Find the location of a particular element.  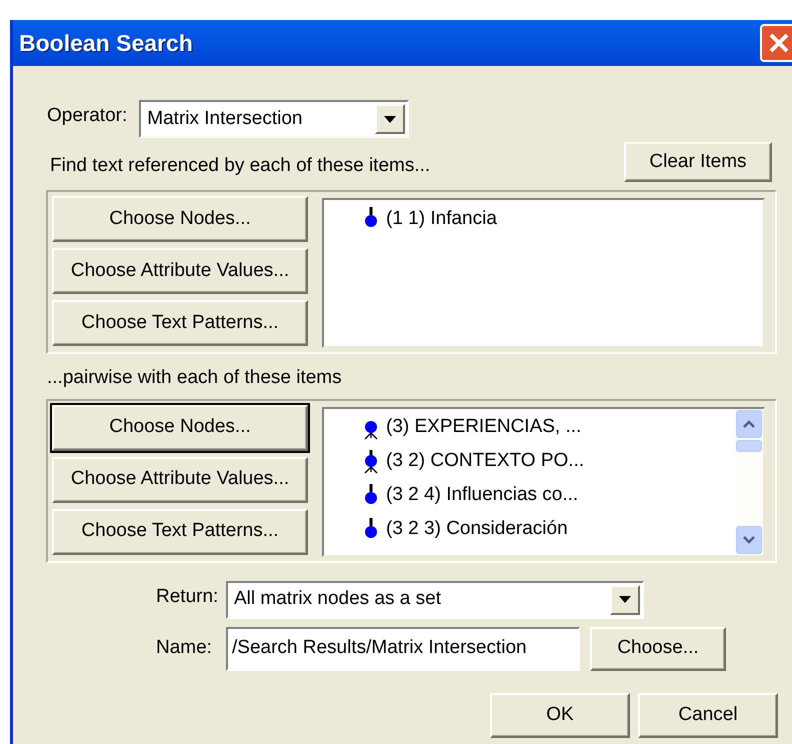

scroll-up-button is located at coordinates (749, 424).